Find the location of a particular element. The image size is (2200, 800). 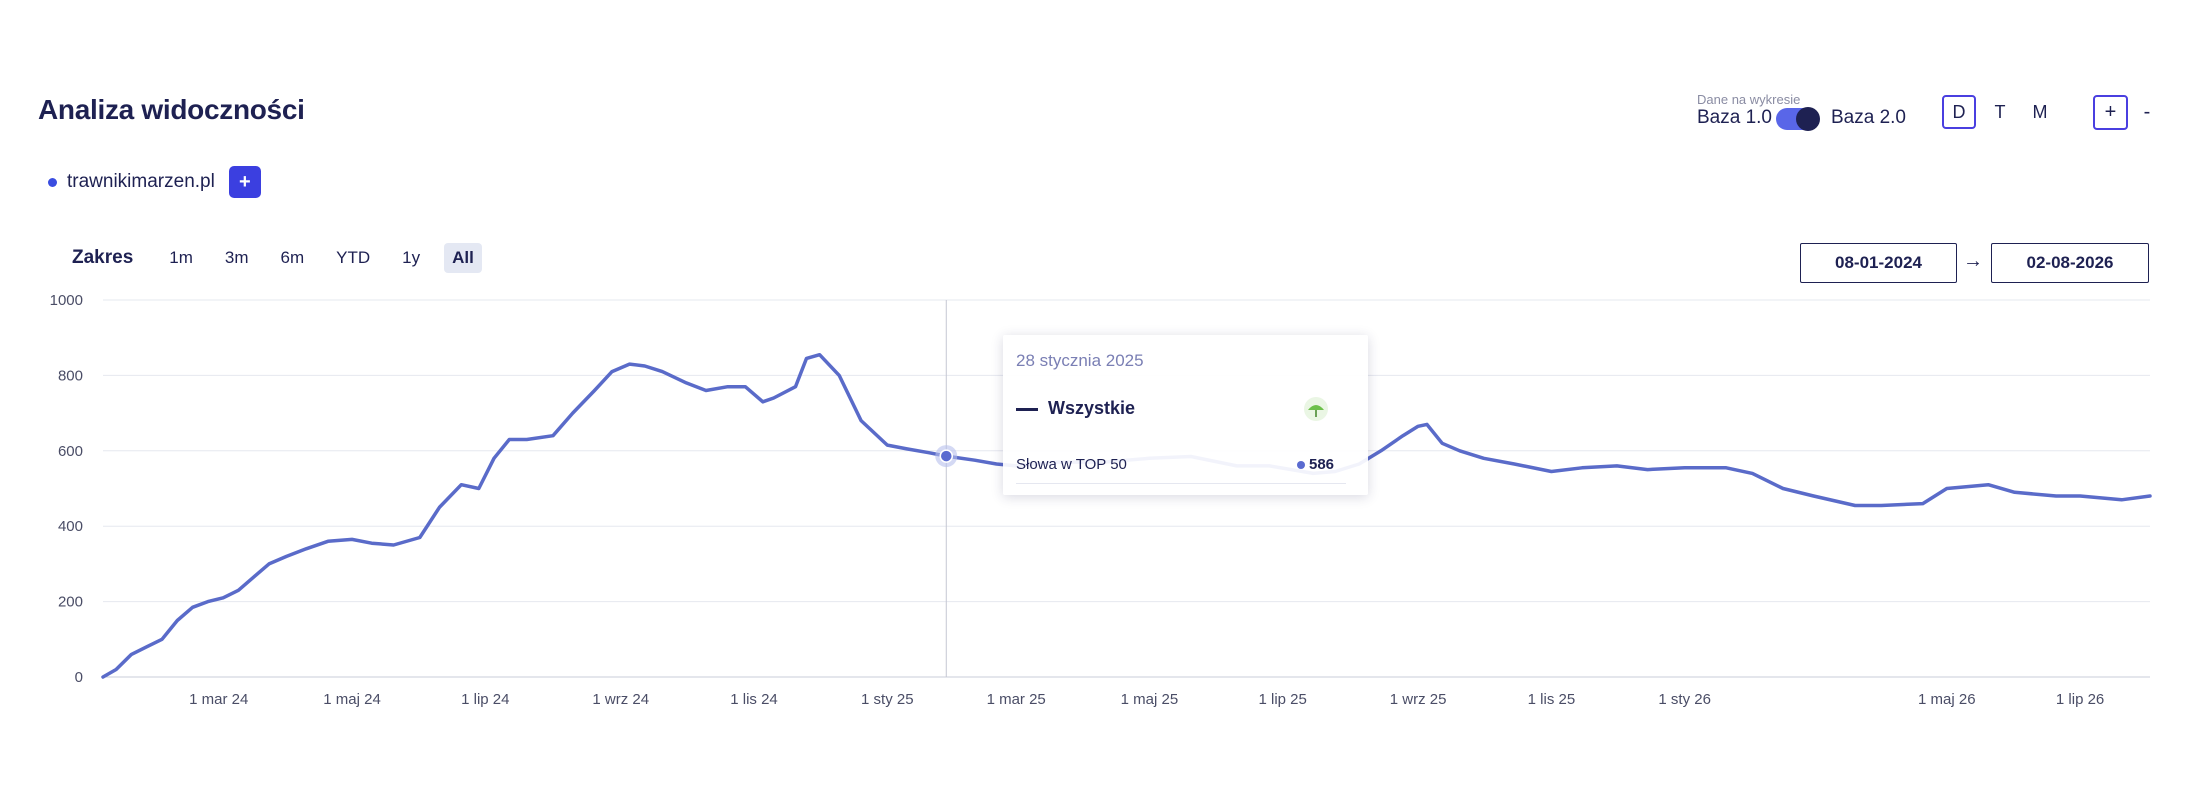

x-tick-label: 1 lis 24 is located at coordinates (754, 699).